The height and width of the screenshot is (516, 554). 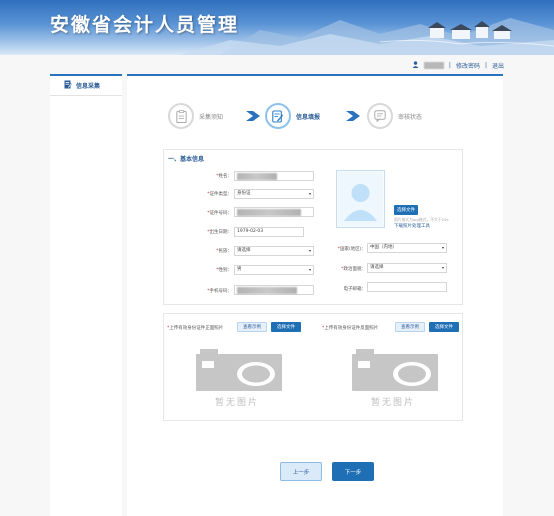 I want to click on change-password-link: 修改密码, so click(x=468, y=65).